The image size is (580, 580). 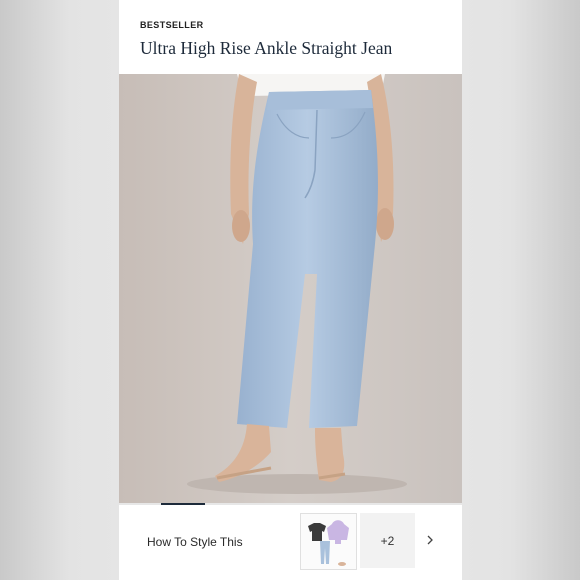 I want to click on bestseller-badge: BESTSELLER, so click(x=172, y=25).